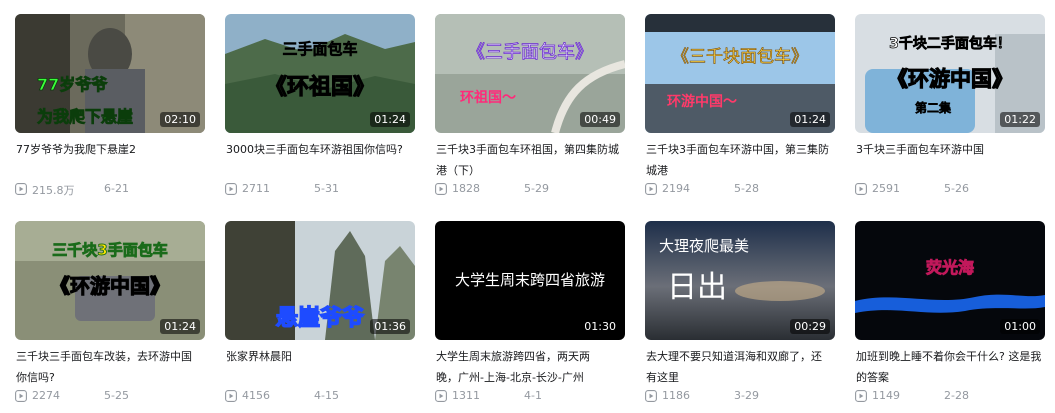 The width and height of the screenshot is (1055, 413). What do you see at coordinates (106, 367) in the screenshot?
I see `video-title: 三千块三手面包车改装，去环游中国你信吗?` at bounding box center [106, 367].